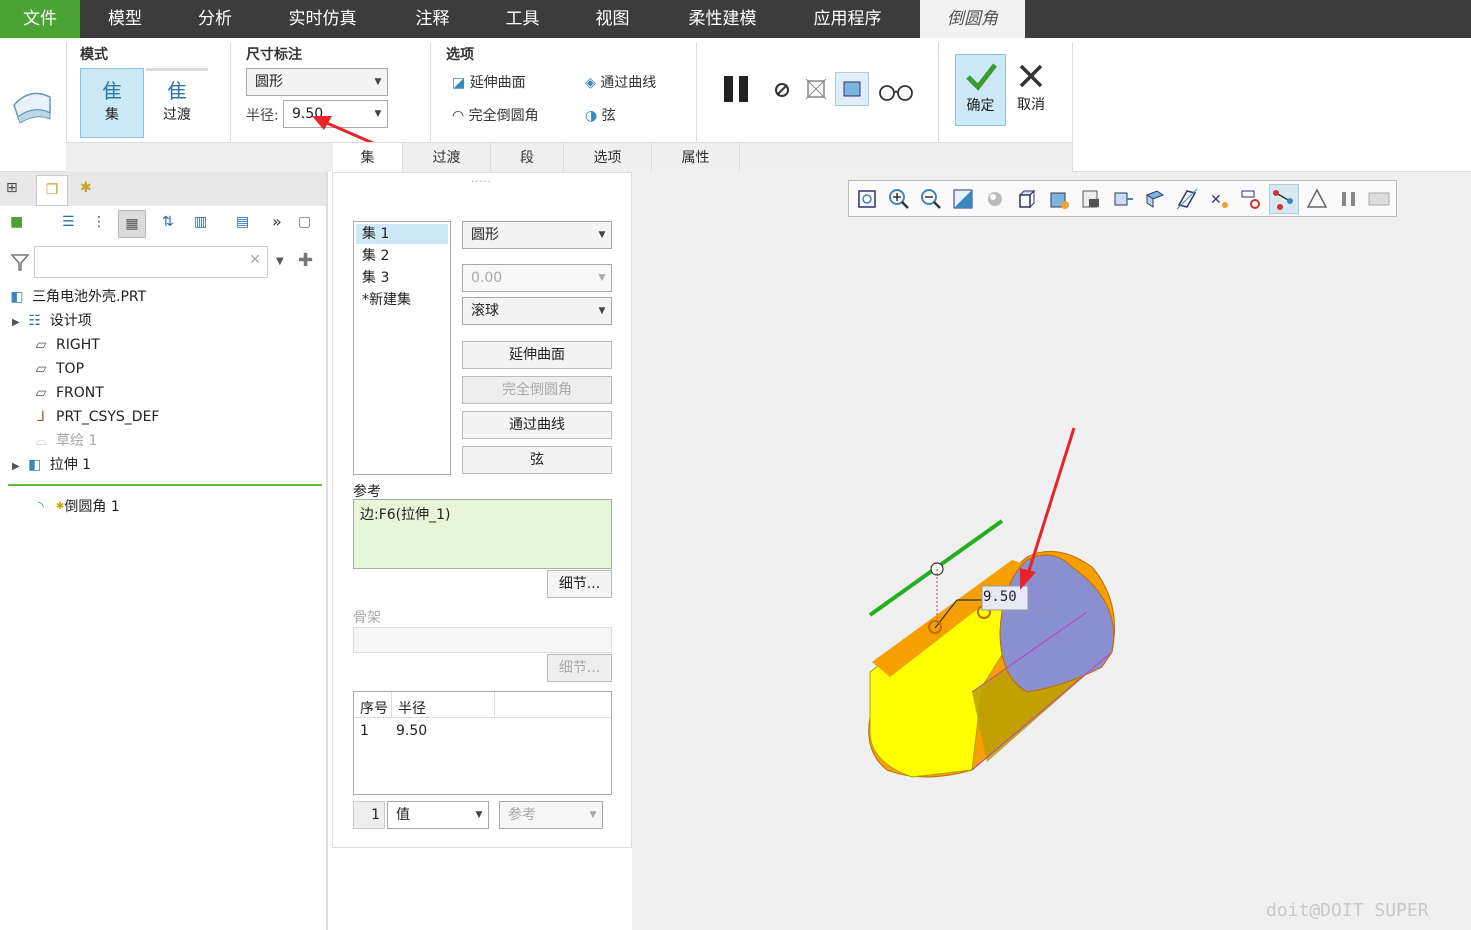 The height and width of the screenshot is (930, 1471). What do you see at coordinates (95, 417) in the screenshot?
I see `tree-item-csys: ⅃ PRT_CSYS_DEF` at bounding box center [95, 417].